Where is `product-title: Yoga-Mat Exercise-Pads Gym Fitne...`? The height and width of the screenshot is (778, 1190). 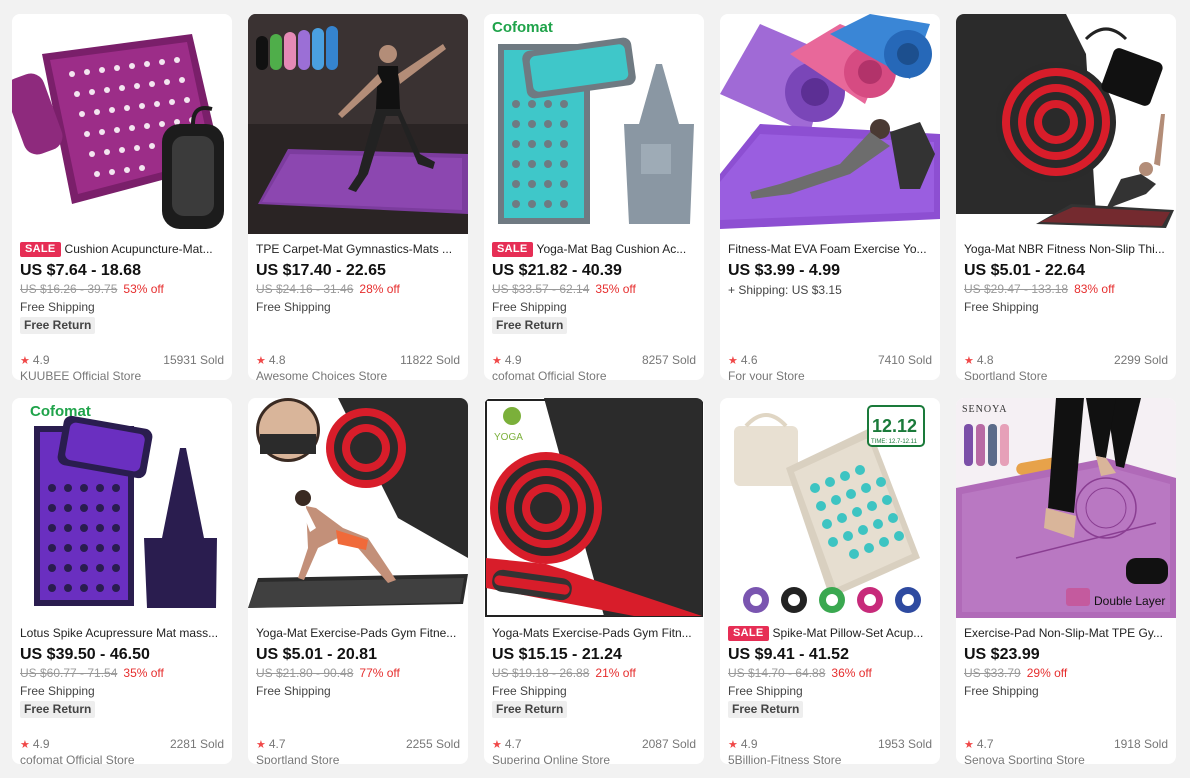 product-title: Yoga-Mat Exercise-Pads Gym Fitne... is located at coordinates (356, 633).